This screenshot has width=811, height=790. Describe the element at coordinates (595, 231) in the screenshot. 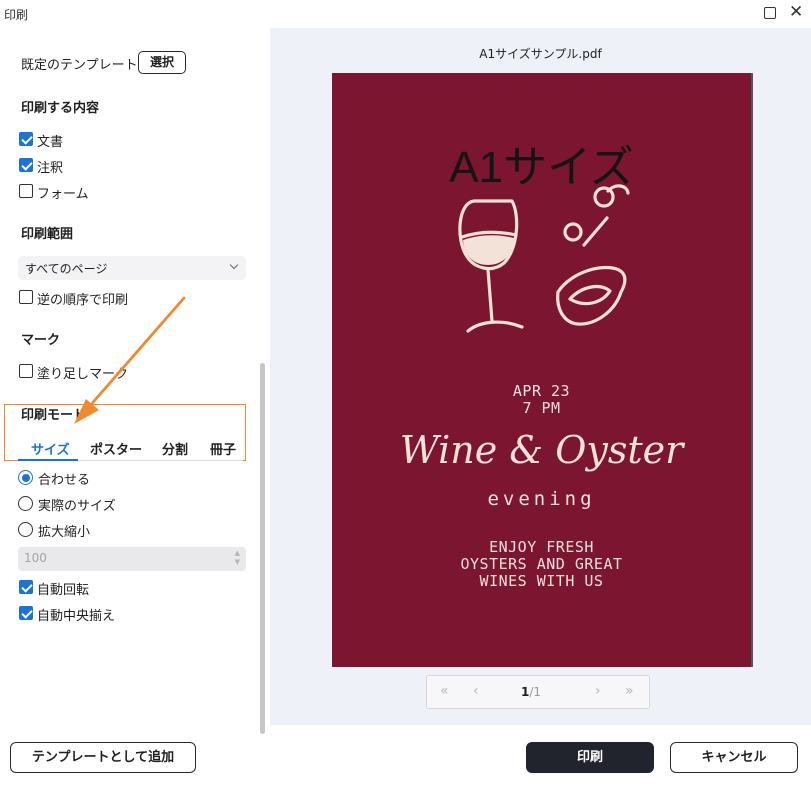

I see `skewer-icon` at that location.